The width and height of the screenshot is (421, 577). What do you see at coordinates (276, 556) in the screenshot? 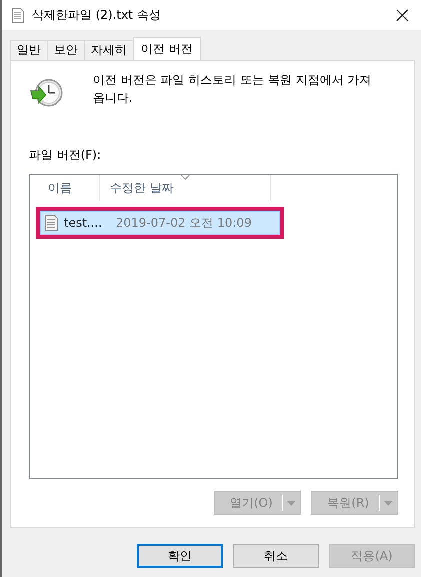
I see `dialog-button: 취소` at bounding box center [276, 556].